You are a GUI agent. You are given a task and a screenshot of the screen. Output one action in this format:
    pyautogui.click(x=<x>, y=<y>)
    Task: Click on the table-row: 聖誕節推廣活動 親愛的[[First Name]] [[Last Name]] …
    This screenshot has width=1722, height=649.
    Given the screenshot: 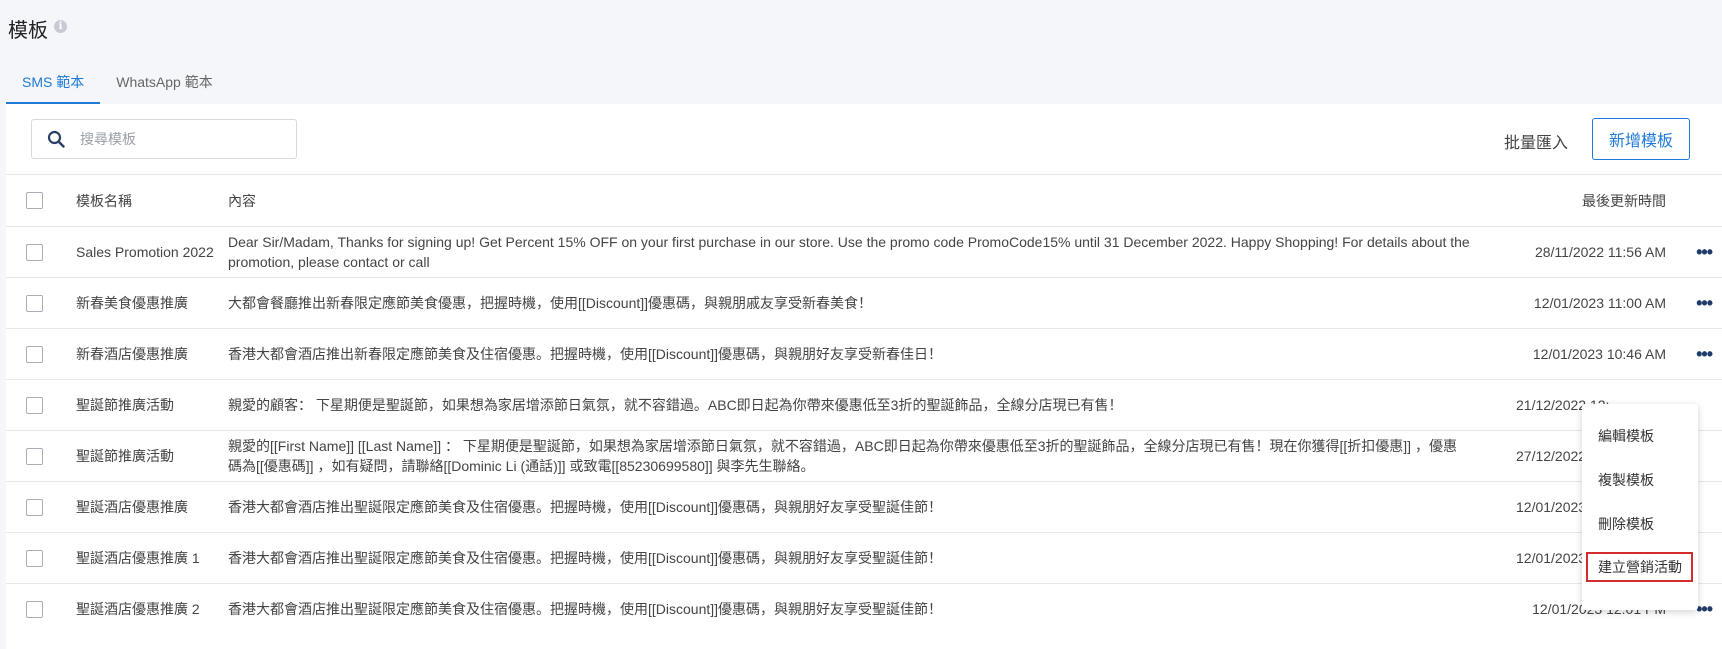 What is the action you would take?
    pyautogui.click(x=864, y=455)
    